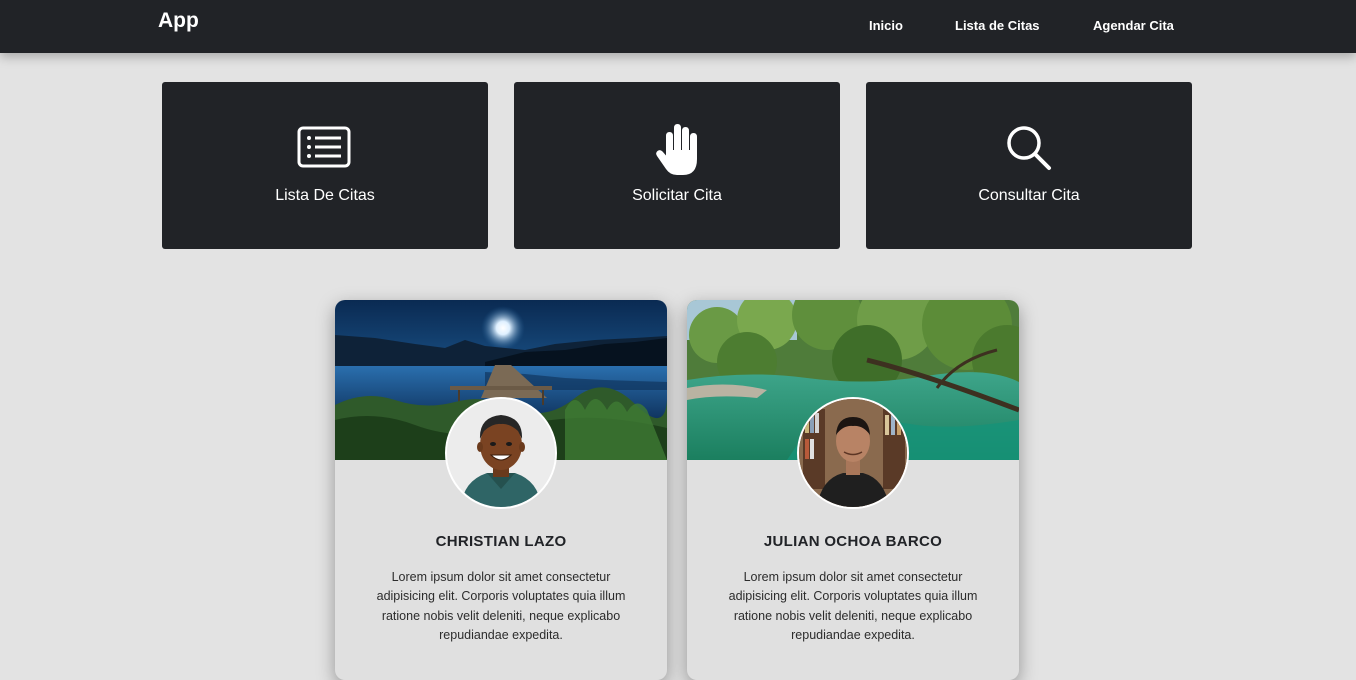 This screenshot has height=680, width=1356. I want to click on nav-link-lista-de-citas: Lista de Citas, so click(997, 25).